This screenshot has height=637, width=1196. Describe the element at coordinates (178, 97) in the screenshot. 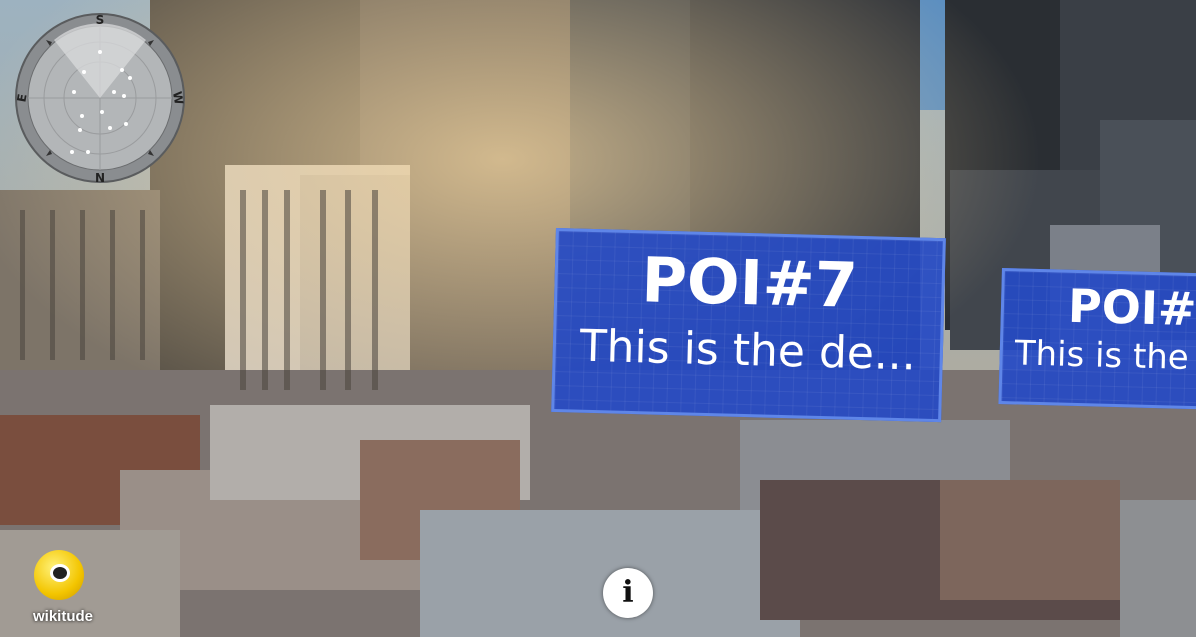

I see `radar-label-right: W` at that location.